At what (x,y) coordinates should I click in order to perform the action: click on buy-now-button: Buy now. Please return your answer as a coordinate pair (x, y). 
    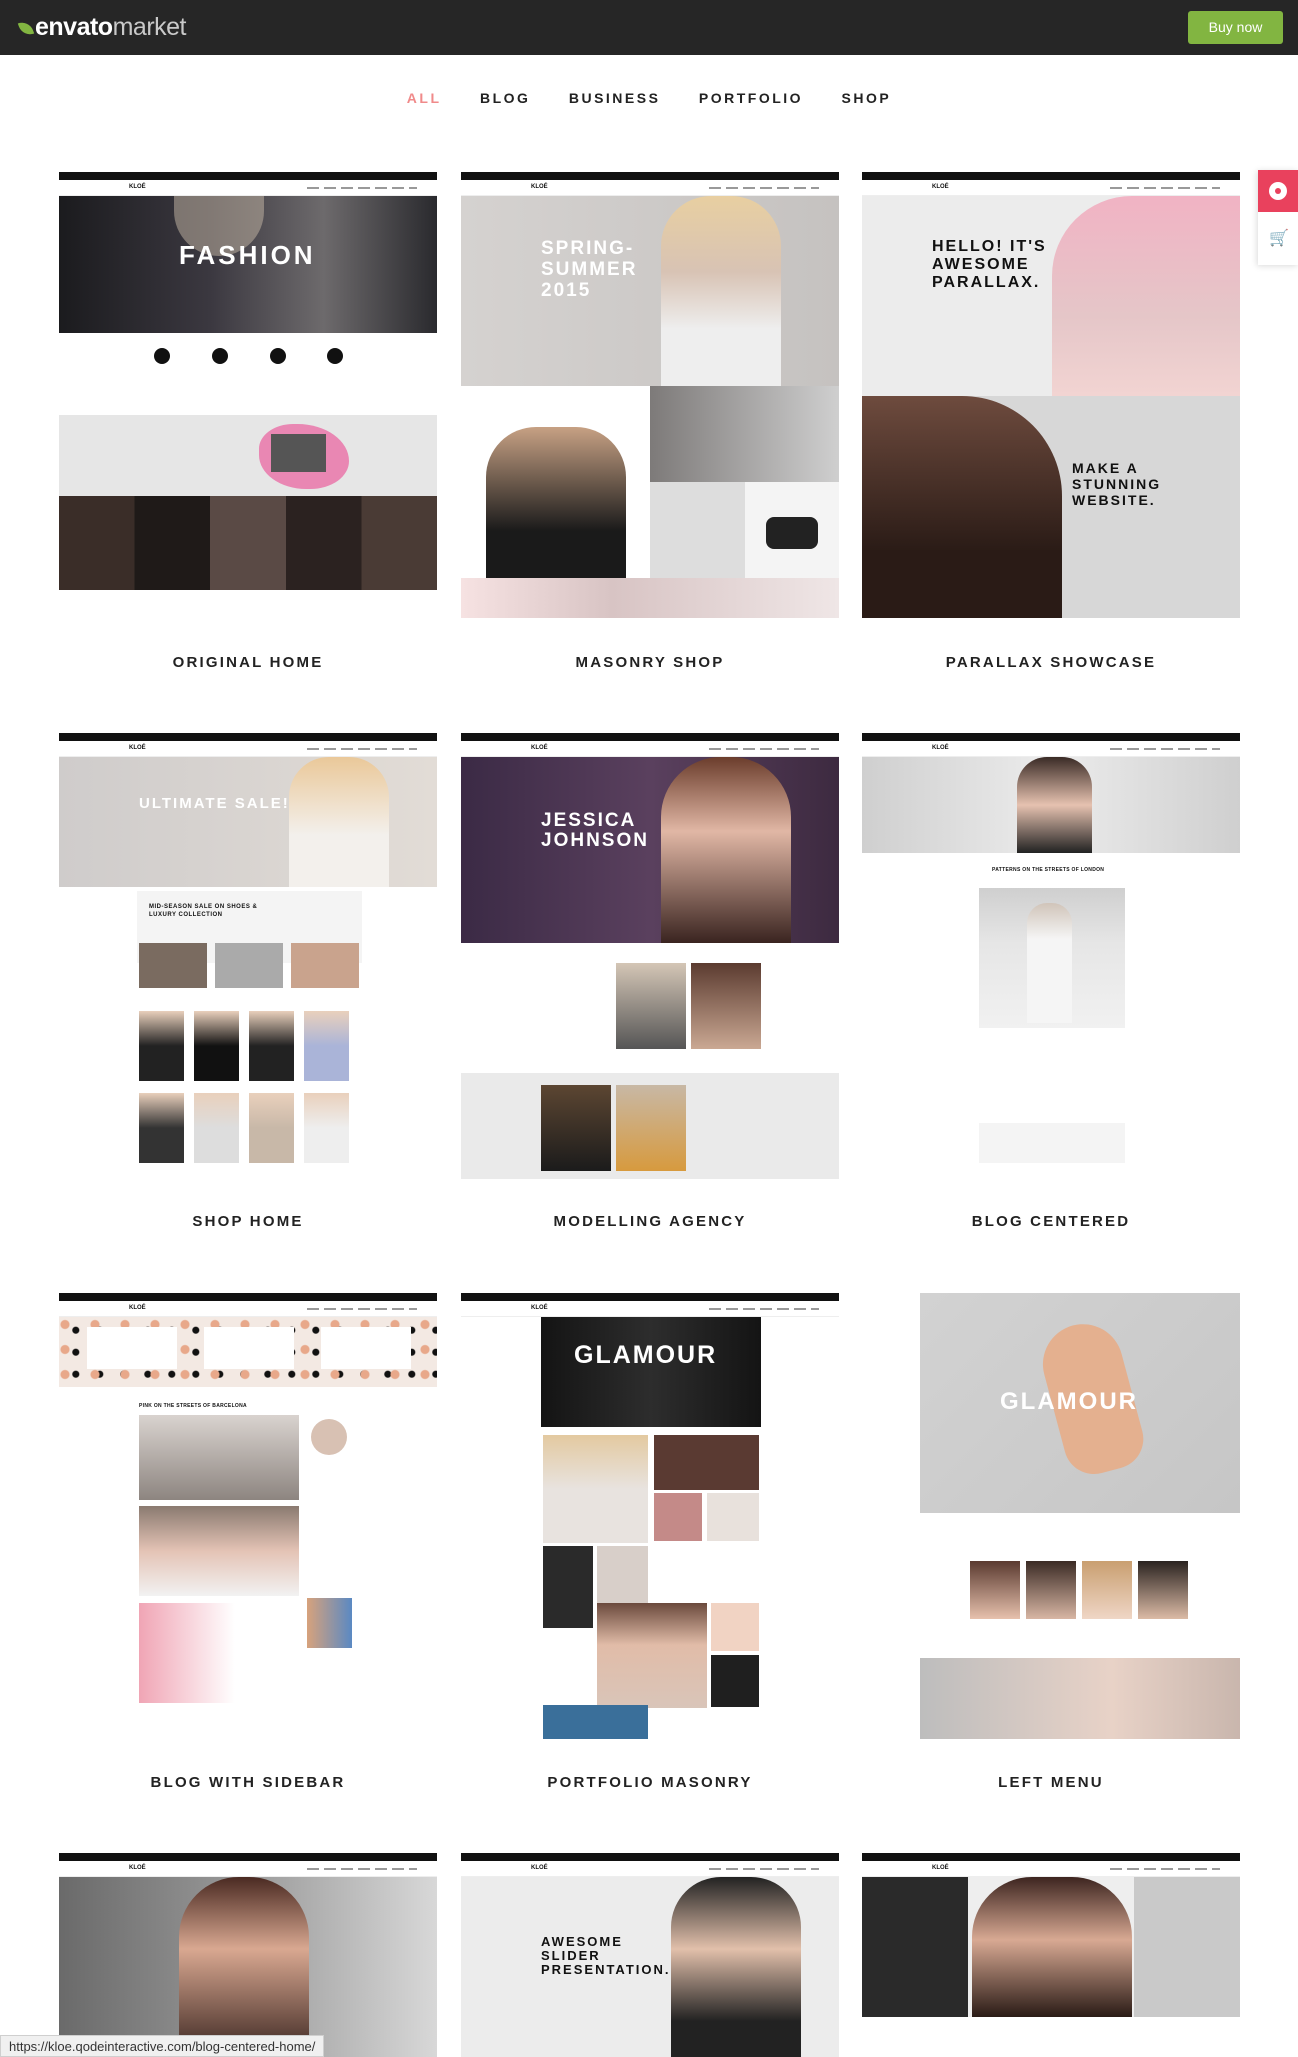
    Looking at the image, I should click on (1235, 27).